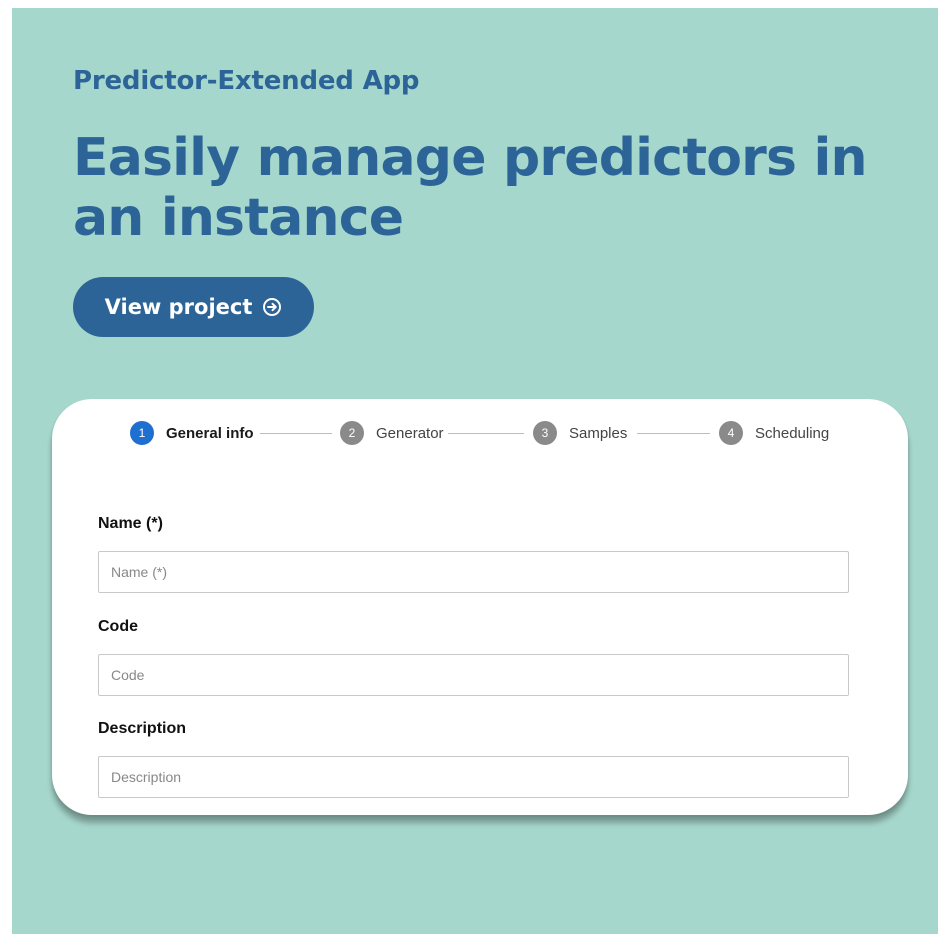 This screenshot has height=934, width=938. Describe the element at coordinates (142, 728) in the screenshot. I see `description-field-label: Description` at that location.